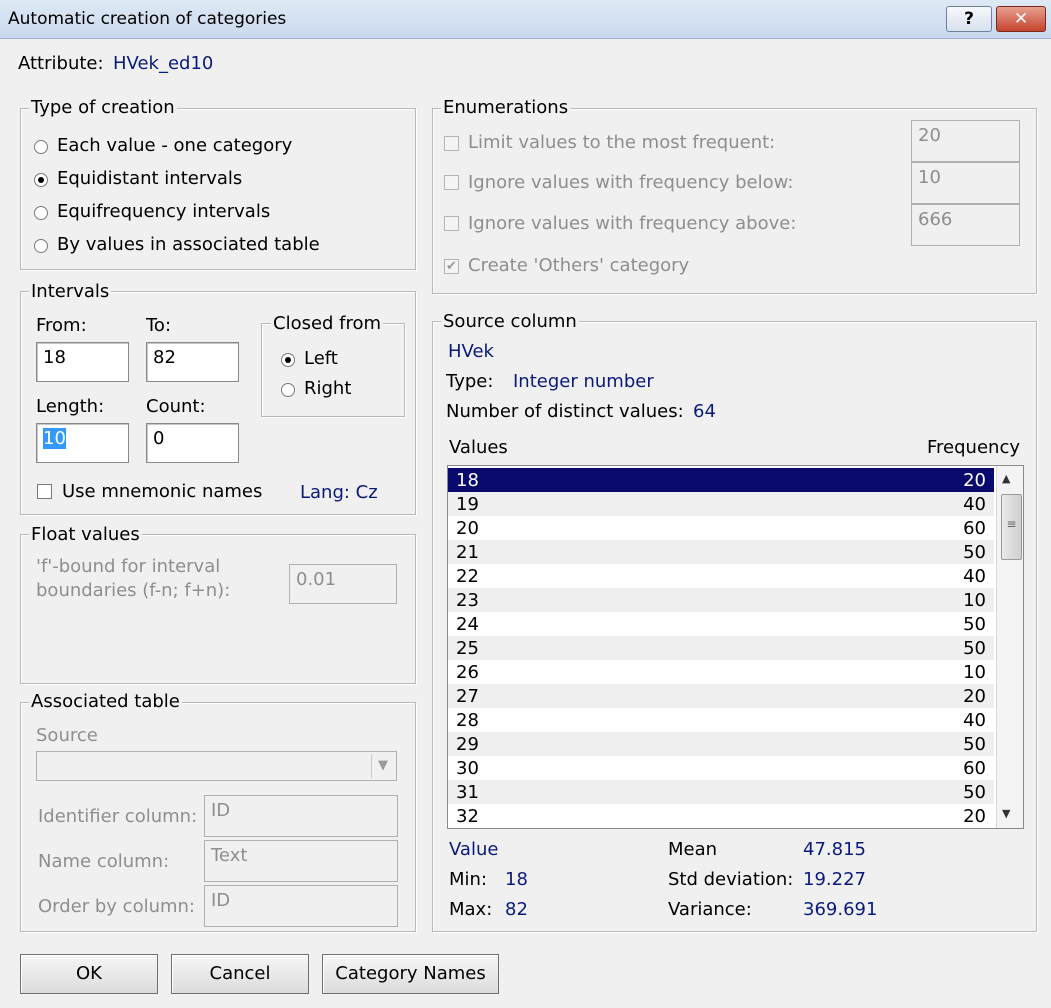  What do you see at coordinates (82, 443) in the screenshot?
I see `length-input: 10` at bounding box center [82, 443].